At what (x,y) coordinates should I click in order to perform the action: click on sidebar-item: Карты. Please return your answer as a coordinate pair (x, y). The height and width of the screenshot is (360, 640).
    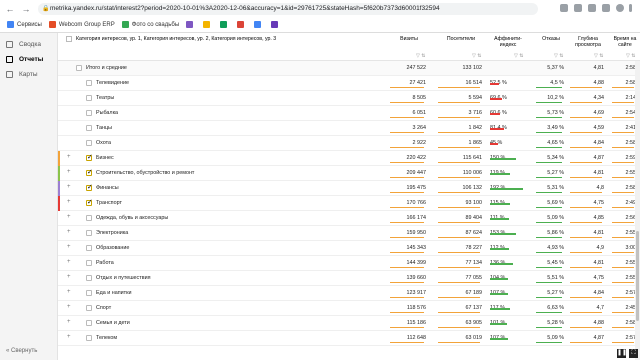
    Looking at the image, I should click on (28, 74).